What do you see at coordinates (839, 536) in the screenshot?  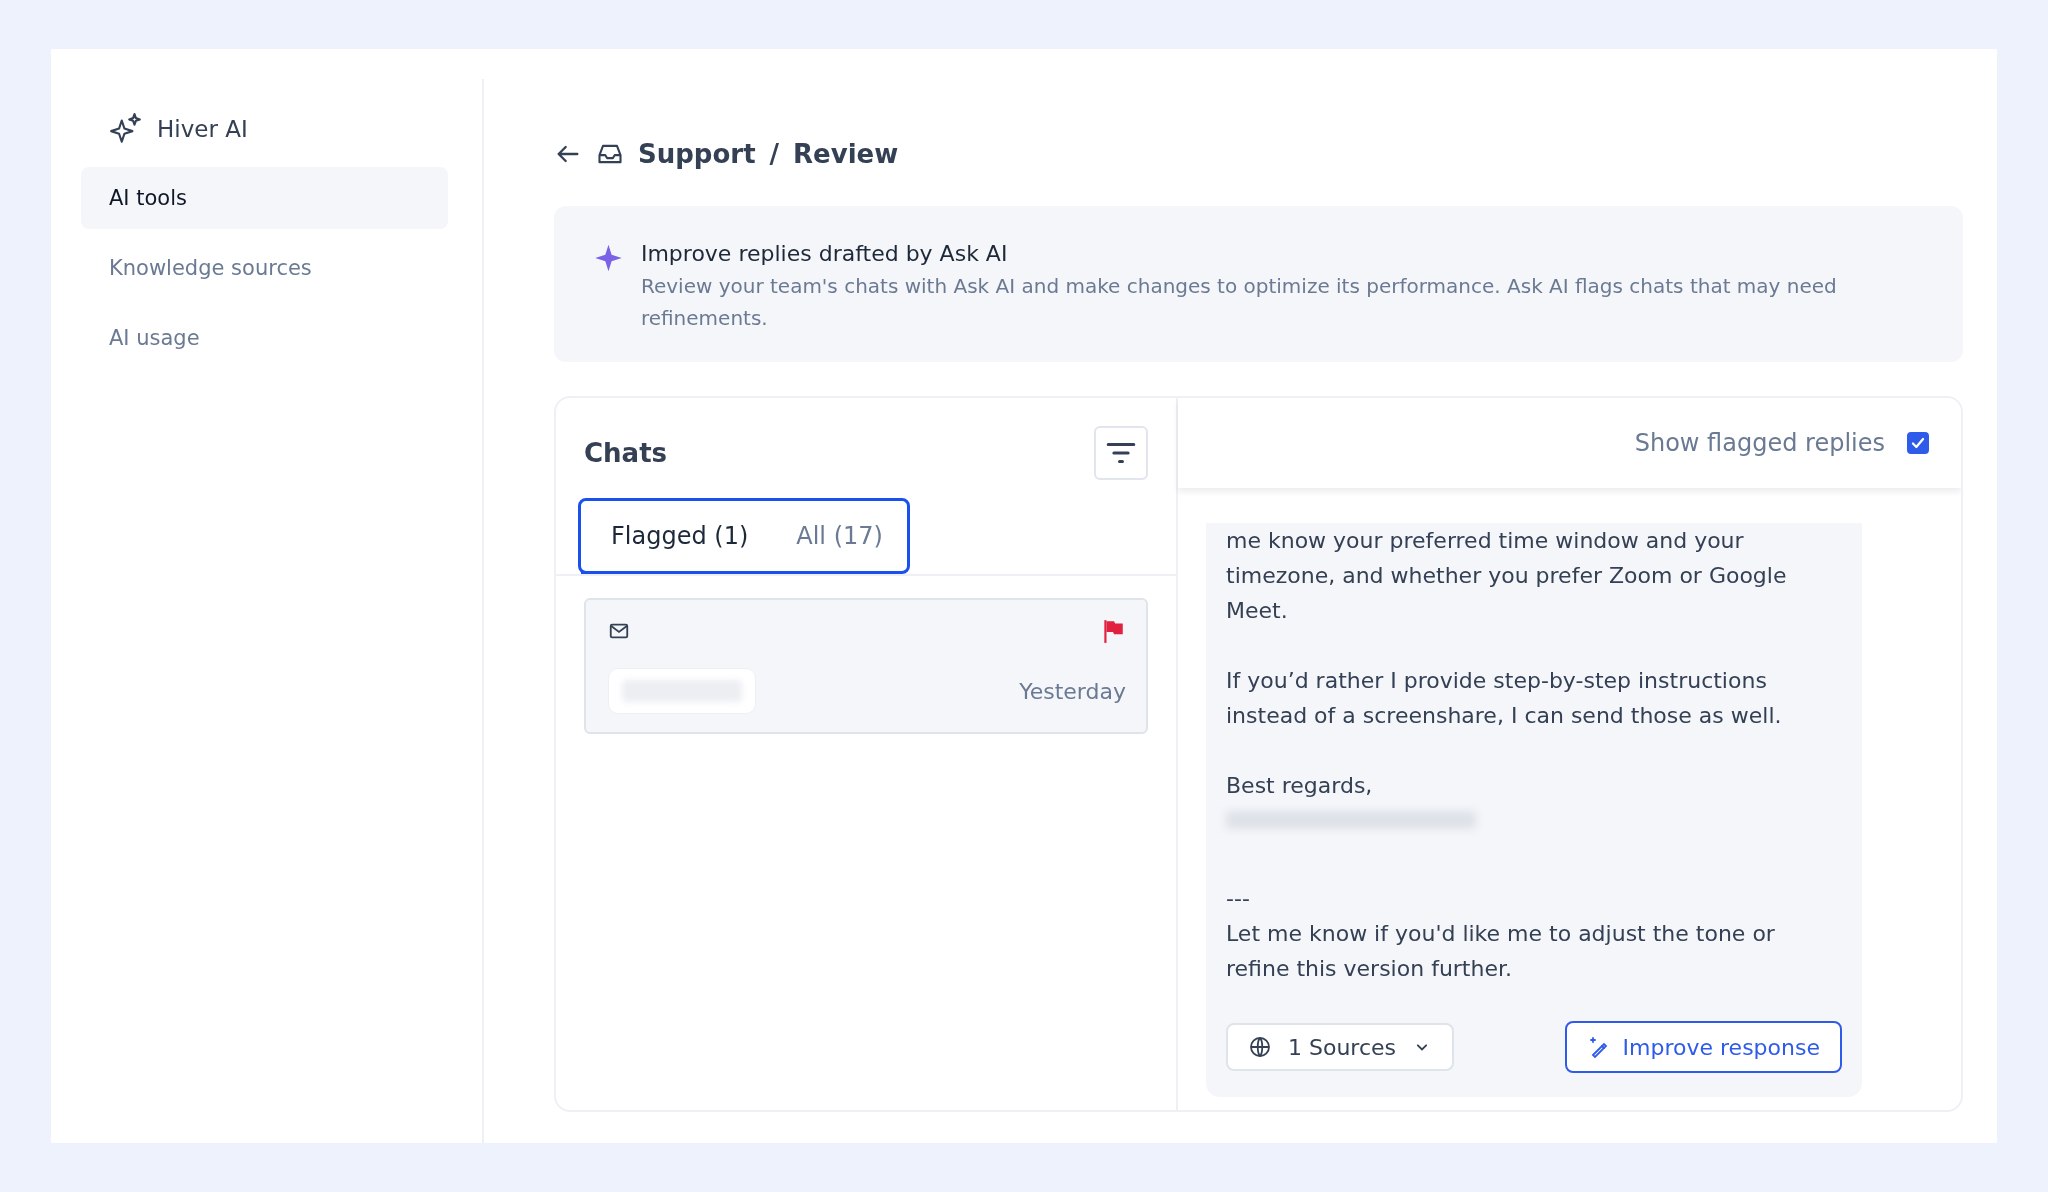 I see `filter-tab: All (17)` at bounding box center [839, 536].